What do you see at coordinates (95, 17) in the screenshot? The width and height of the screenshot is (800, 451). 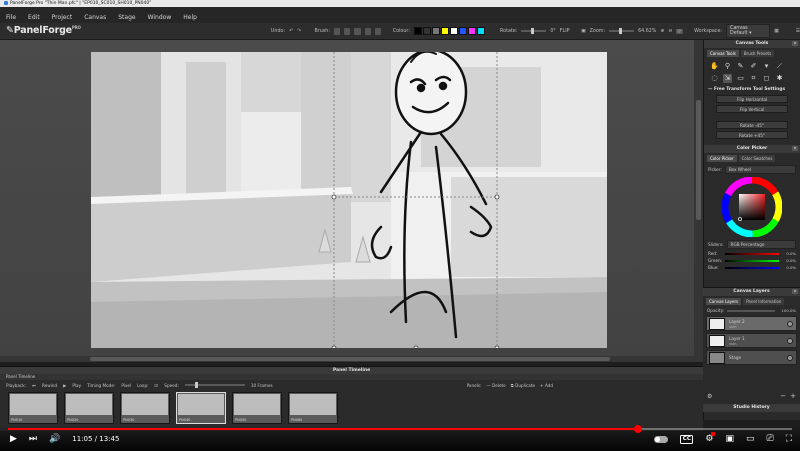 I see `menu-canvas: Canvas` at bounding box center [95, 17].